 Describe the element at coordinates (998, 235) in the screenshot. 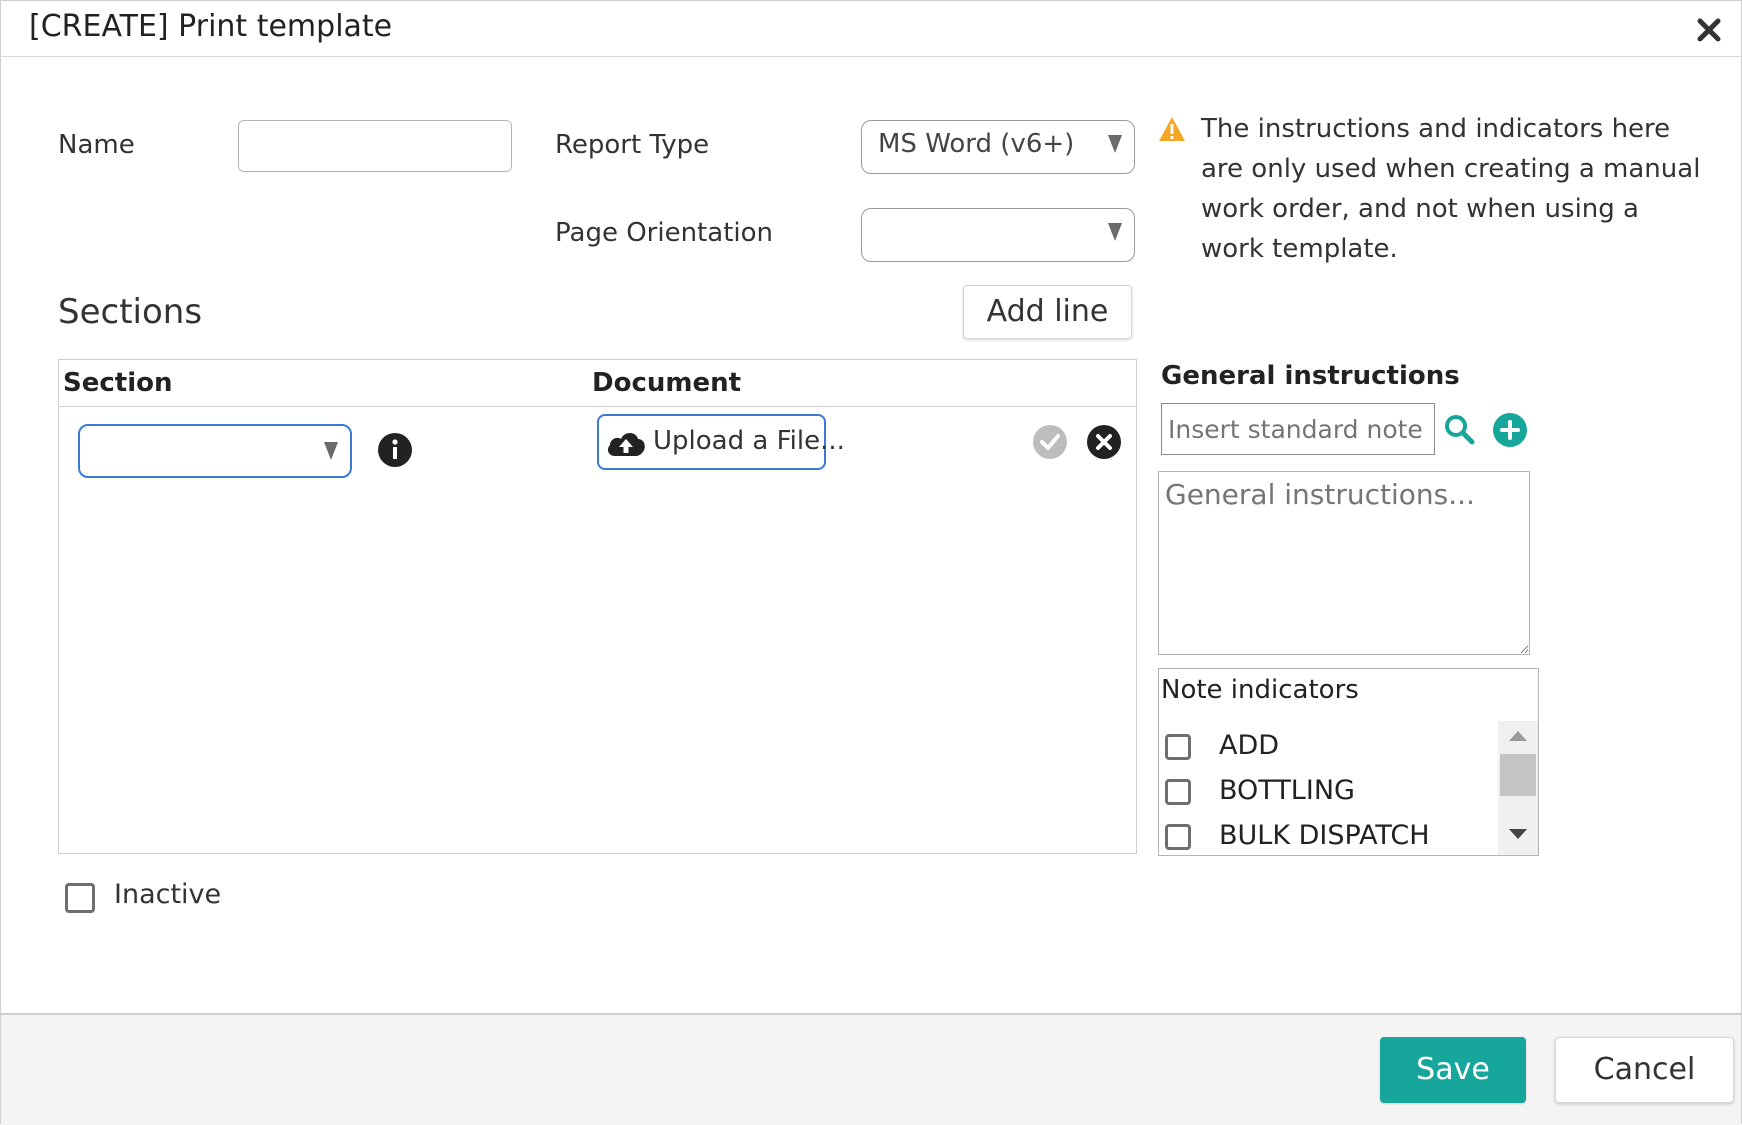

I see `page-orientation-select` at that location.